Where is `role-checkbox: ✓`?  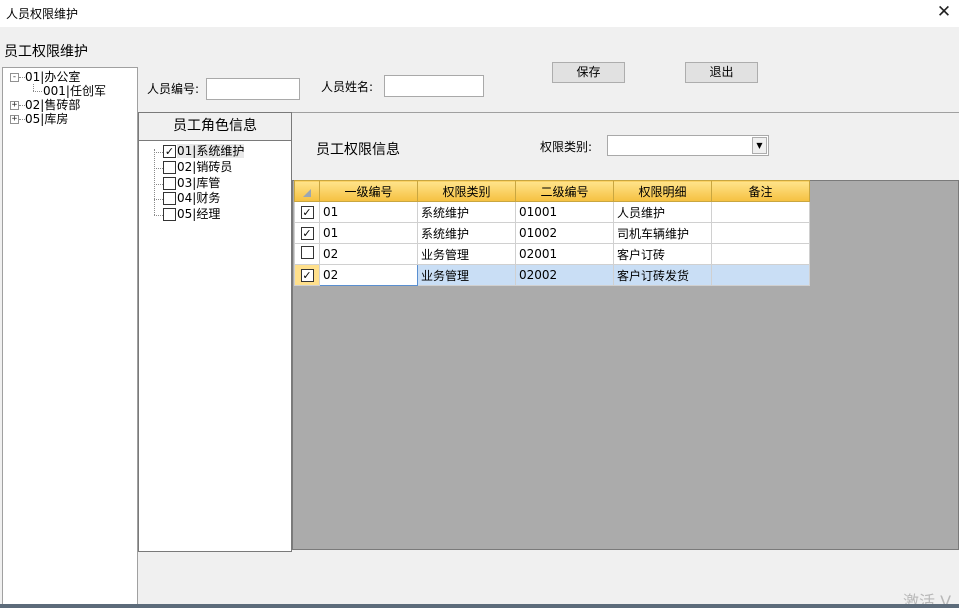 role-checkbox: ✓ is located at coordinates (169, 151).